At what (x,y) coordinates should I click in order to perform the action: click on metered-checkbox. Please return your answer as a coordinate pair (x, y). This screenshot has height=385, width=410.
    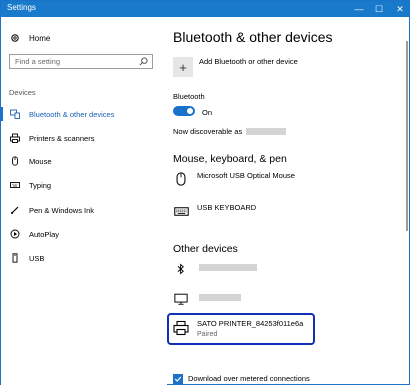
    Looking at the image, I should click on (178, 379).